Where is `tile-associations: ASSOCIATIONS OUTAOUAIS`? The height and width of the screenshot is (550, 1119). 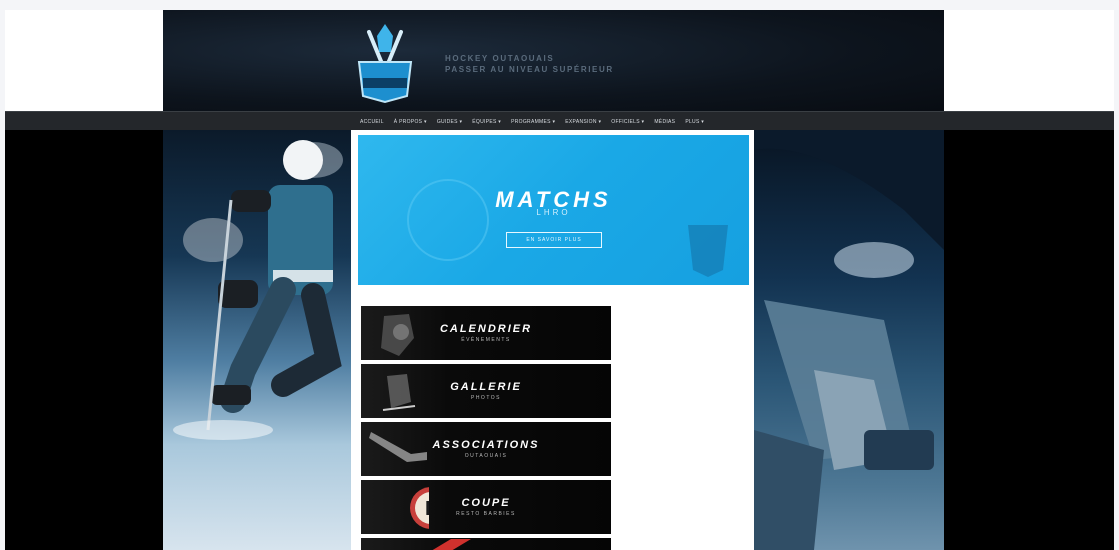 tile-associations: ASSOCIATIONS OUTAOUAIS is located at coordinates (486, 449).